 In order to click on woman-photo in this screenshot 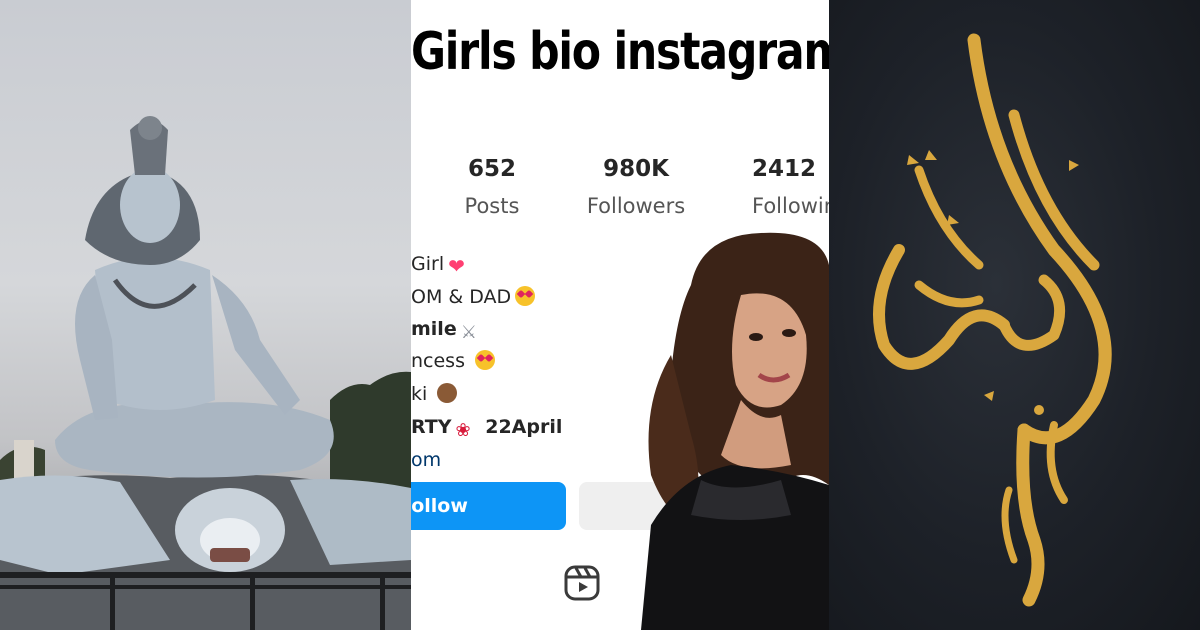, I will do `click(735, 431)`.